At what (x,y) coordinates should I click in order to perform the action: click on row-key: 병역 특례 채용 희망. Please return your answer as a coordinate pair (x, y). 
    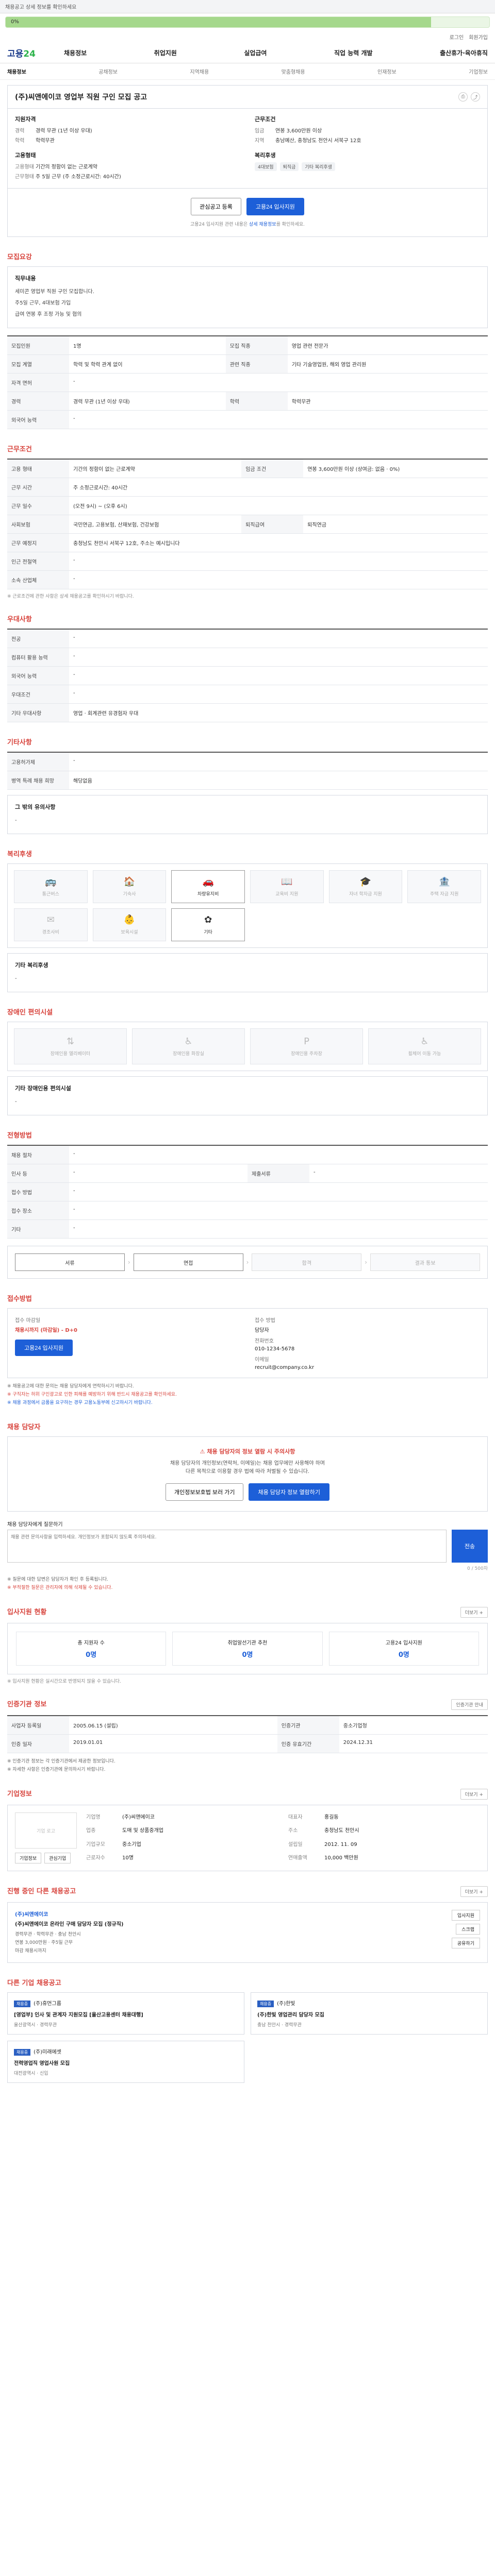
    Looking at the image, I should click on (38, 780).